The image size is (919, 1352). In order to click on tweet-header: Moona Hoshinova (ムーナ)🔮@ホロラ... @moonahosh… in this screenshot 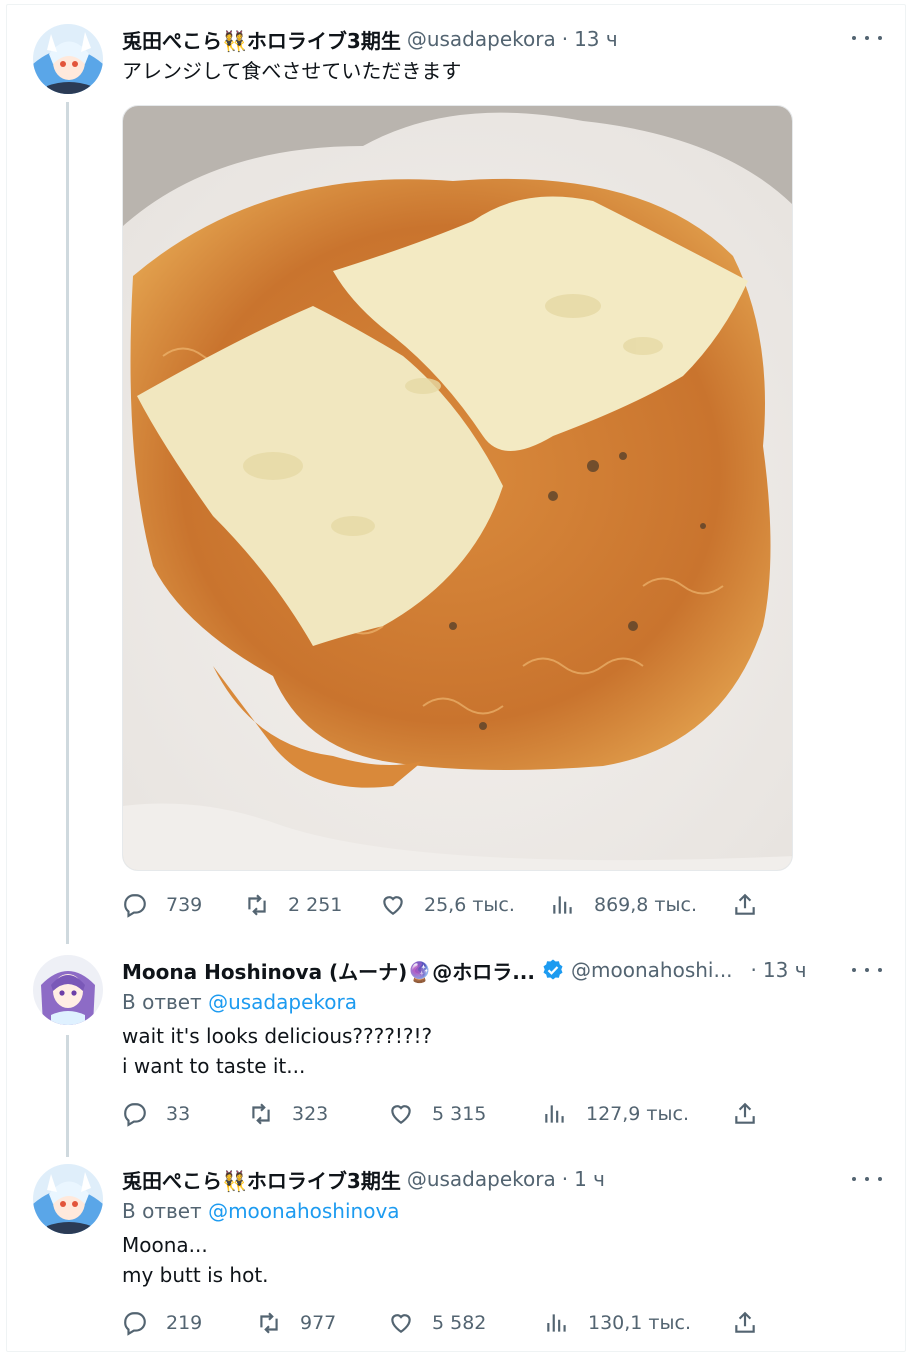, I will do `click(464, 970)`.